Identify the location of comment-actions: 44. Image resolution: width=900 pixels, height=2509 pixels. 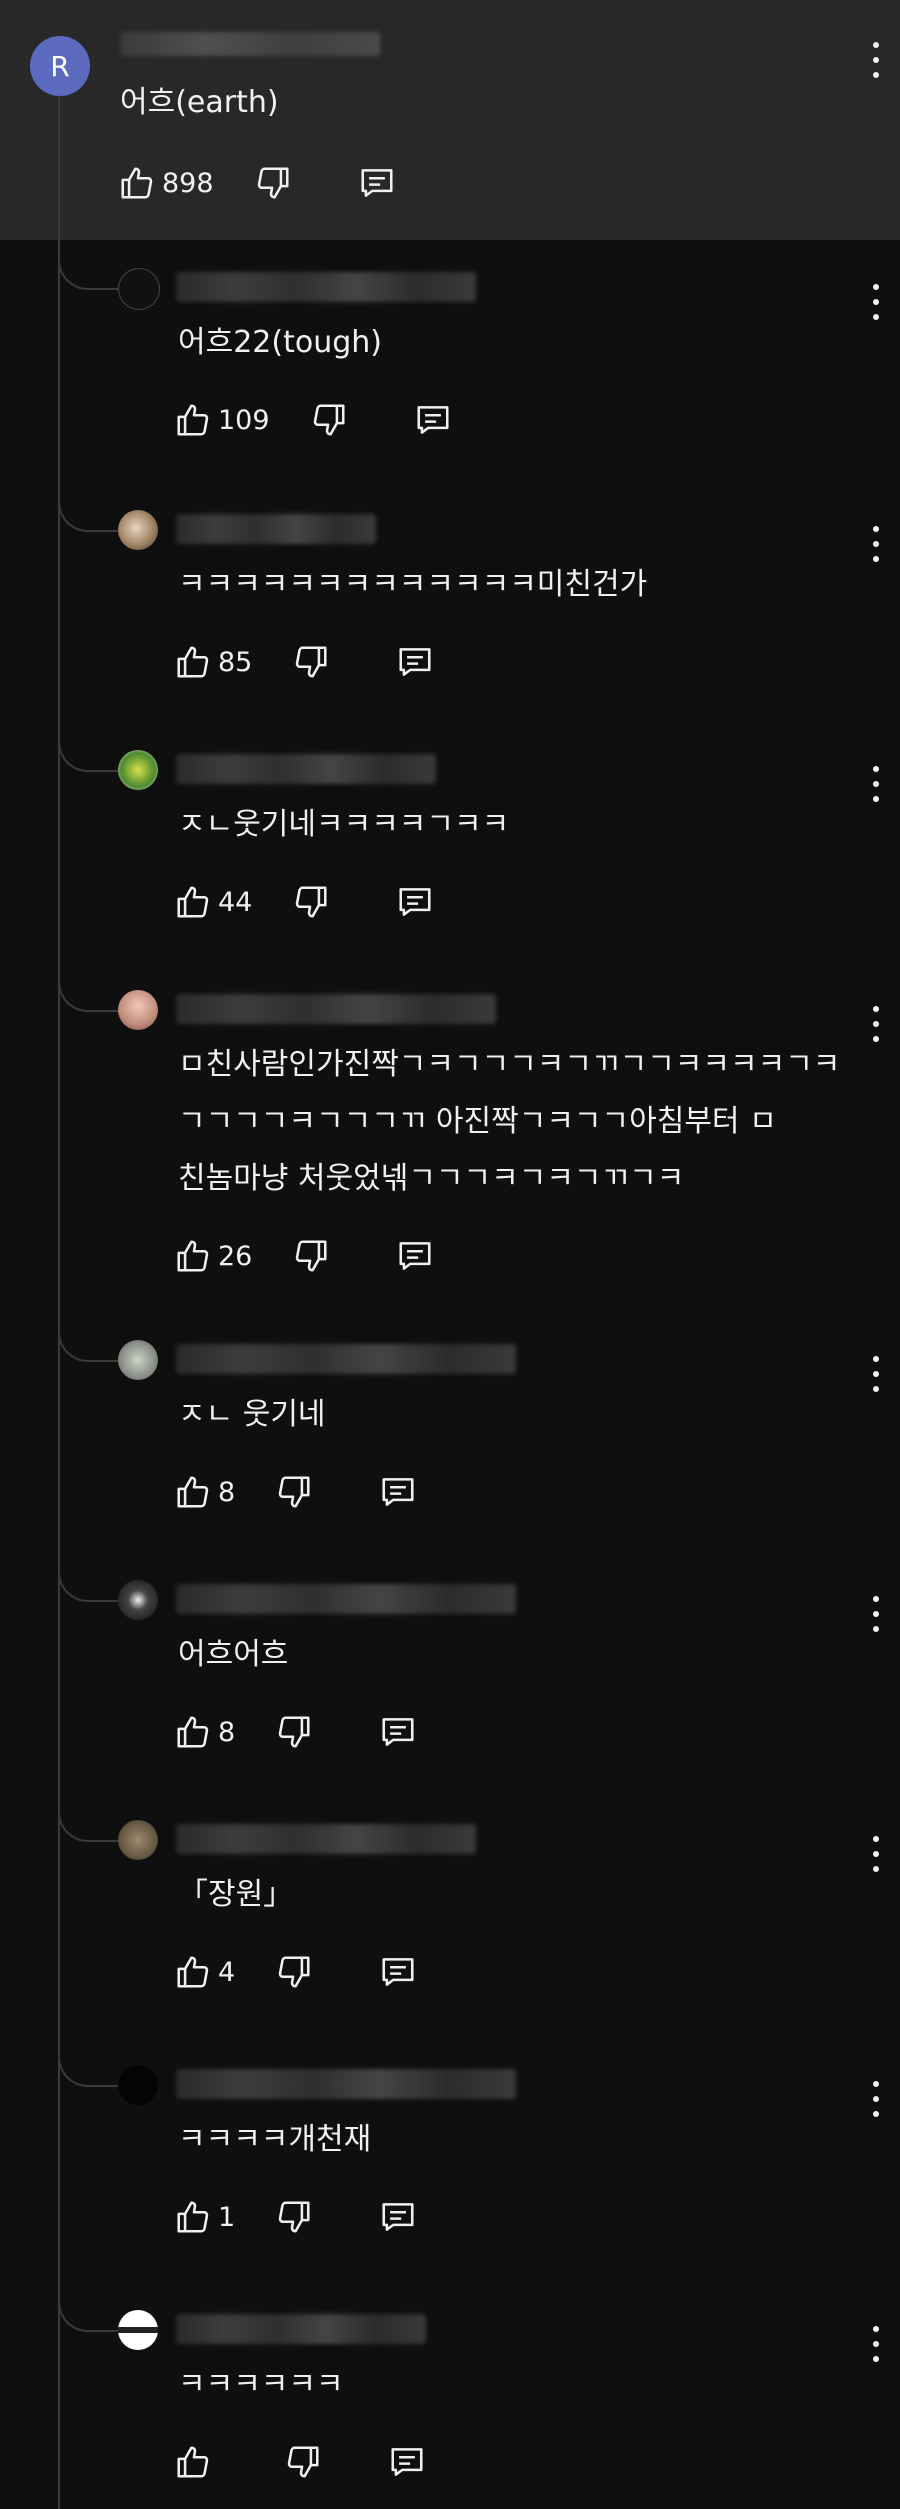
(304, 902).